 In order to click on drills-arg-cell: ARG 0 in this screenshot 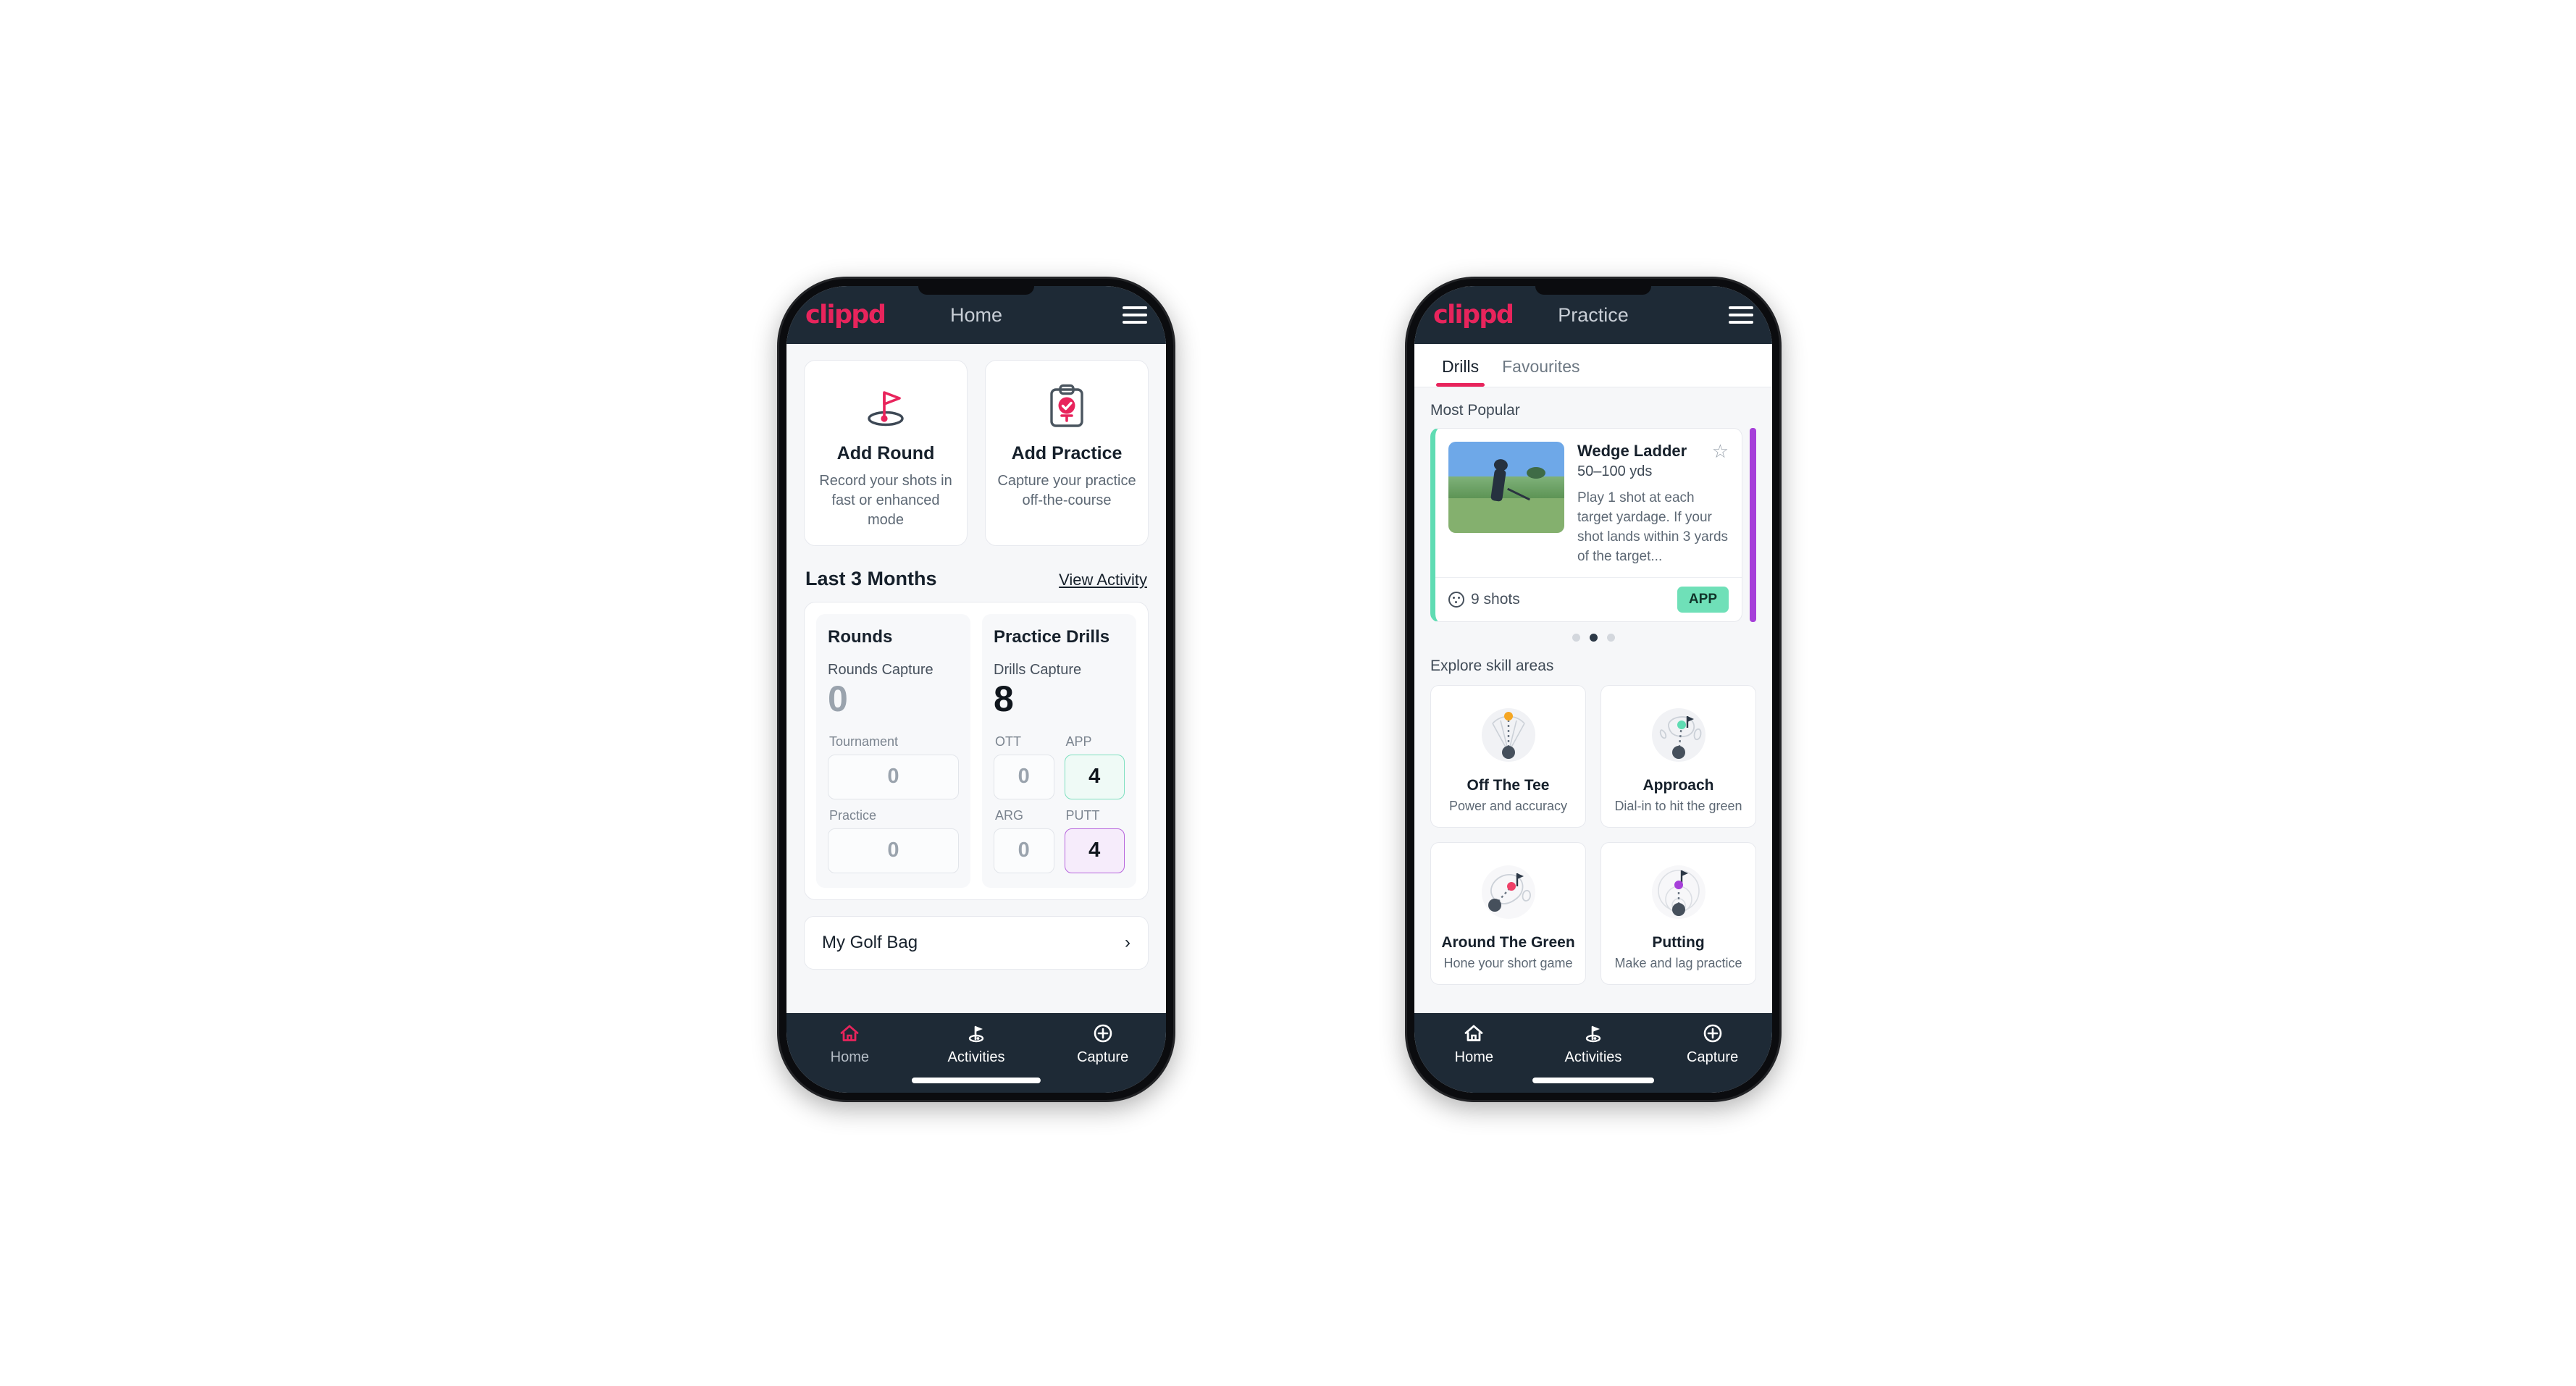, I will do `click(1024, 840)`.